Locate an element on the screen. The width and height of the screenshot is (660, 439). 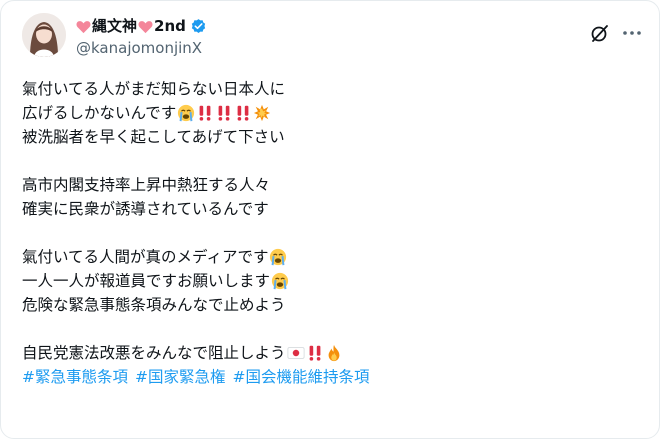
display-name-text: 縄文神 is located at coordinates (115, 26).